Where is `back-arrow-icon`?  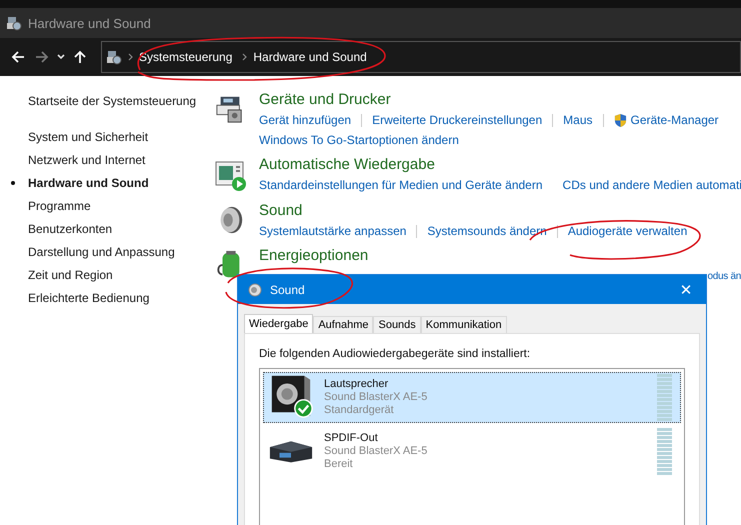
back-arrow-icon is located at coordinates (18, 57).